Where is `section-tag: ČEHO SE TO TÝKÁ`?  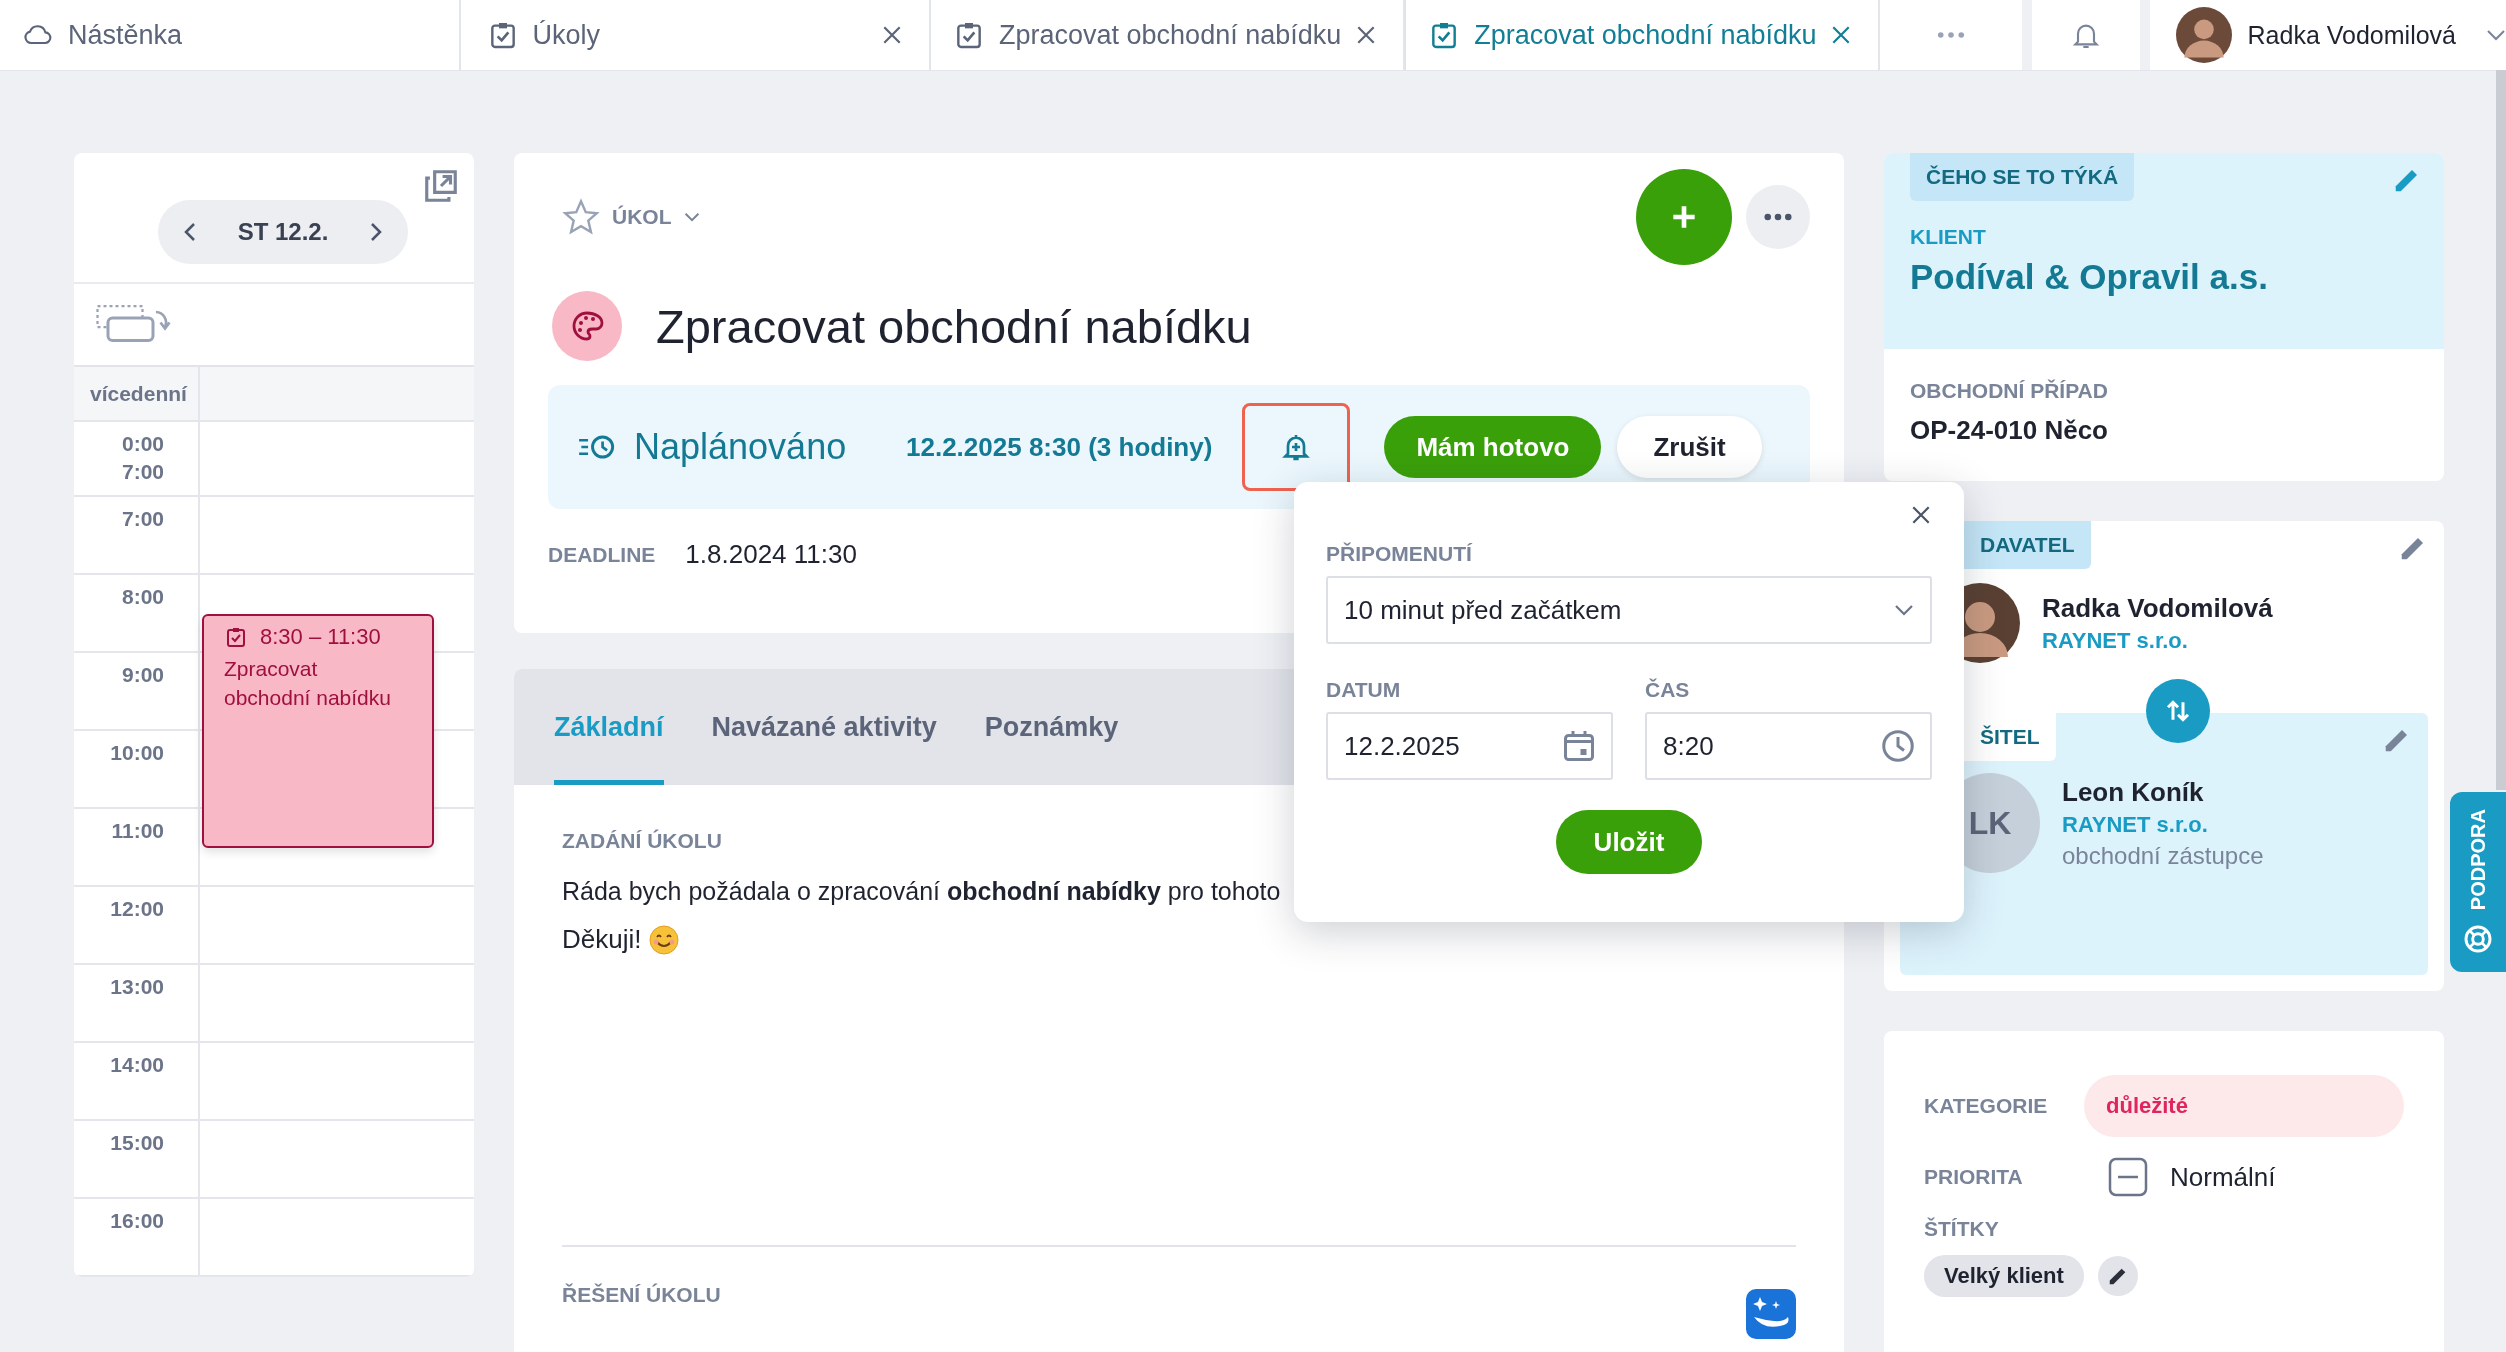 section-tag: ČEHO SE TO TÝKÁ is located at coordinates (2022, 177).